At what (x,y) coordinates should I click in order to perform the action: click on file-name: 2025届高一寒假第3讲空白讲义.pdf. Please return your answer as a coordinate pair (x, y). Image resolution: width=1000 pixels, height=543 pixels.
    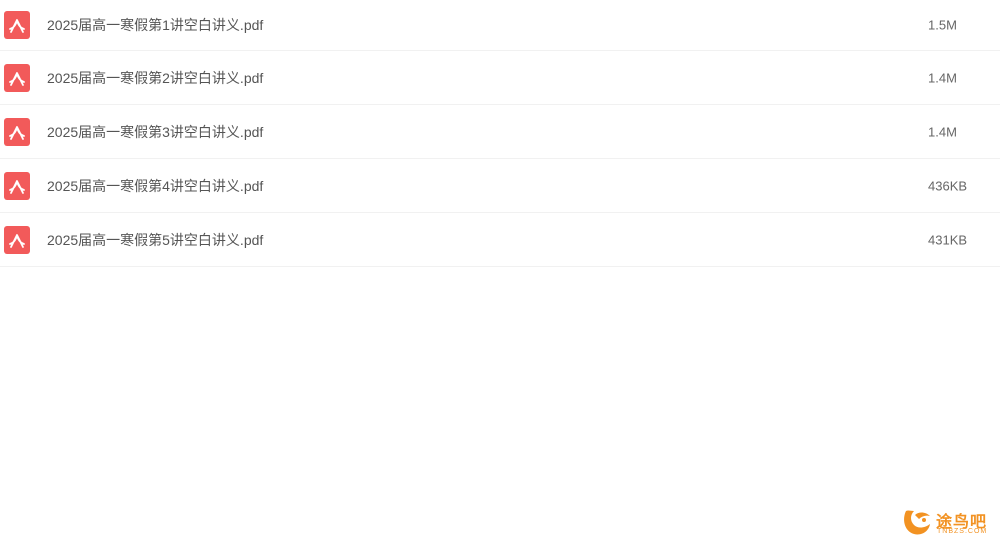
    Looking at the image, I should click on (155, 132).